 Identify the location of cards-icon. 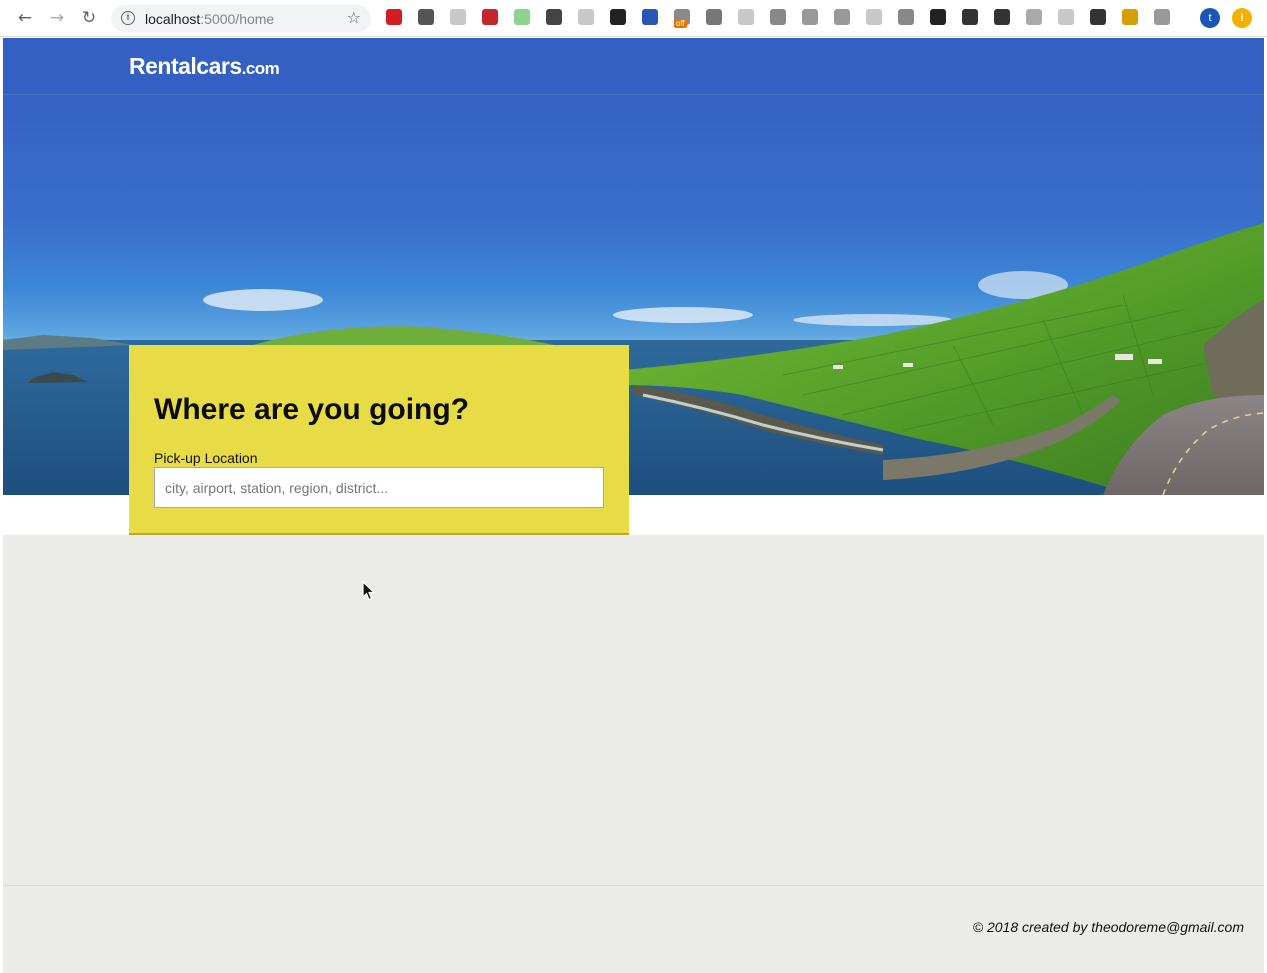
(906, 17).